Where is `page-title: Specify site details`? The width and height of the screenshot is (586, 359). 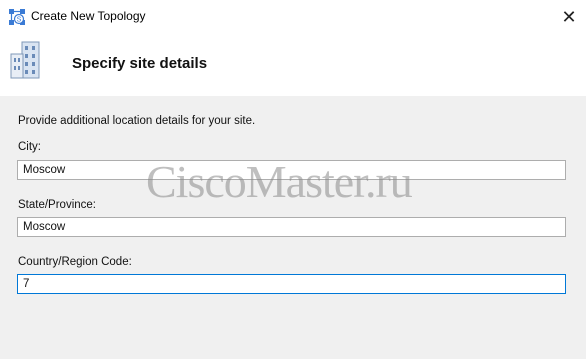
page-title: Specify site details is located at coordinates (140, 63).